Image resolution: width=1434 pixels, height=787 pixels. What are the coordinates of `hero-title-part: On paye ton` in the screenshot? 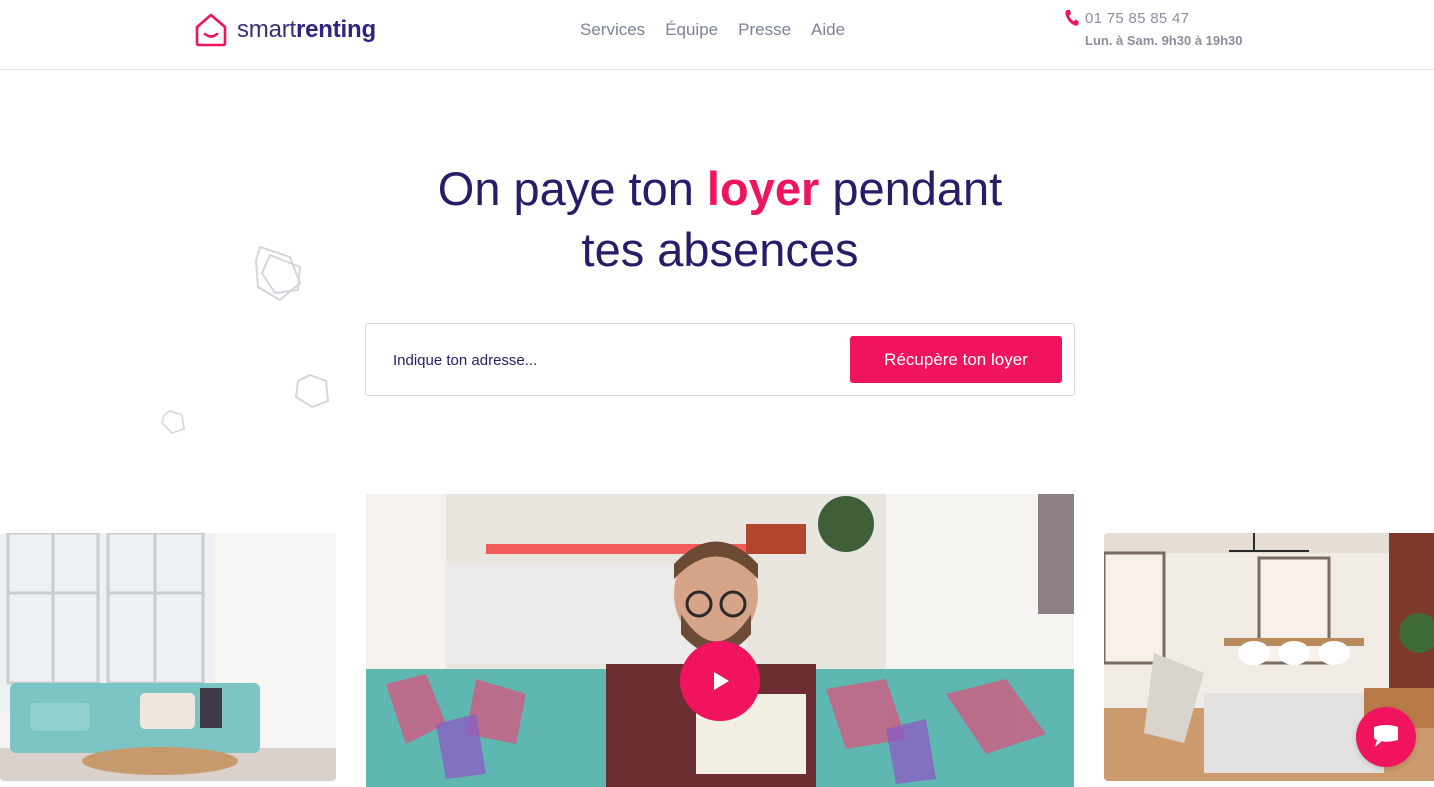 It's located at (572, 188).